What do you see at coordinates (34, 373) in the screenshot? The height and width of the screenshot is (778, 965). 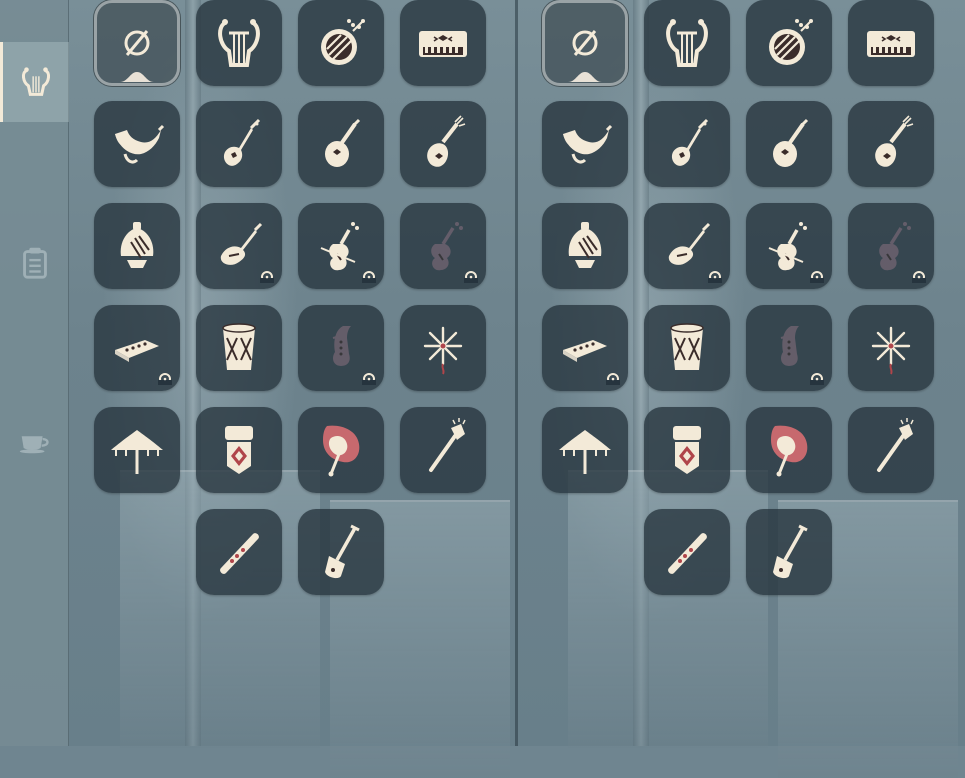 I see `category-sidebar` at bounding box center [34, 373].